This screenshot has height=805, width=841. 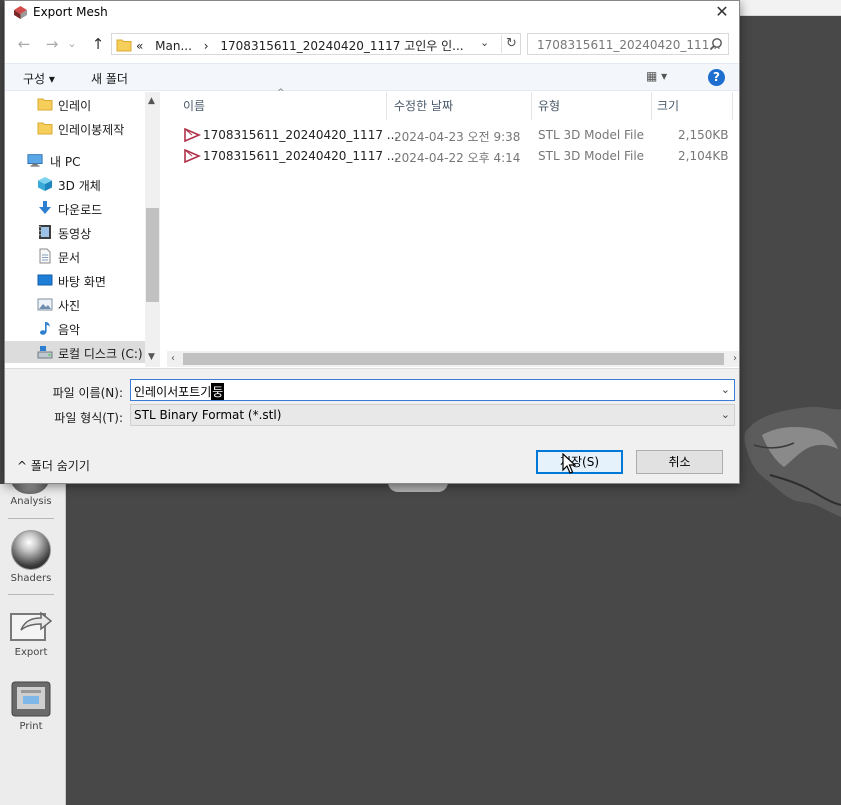 I want to click on desktop-icon, so click(x=45, y=280).